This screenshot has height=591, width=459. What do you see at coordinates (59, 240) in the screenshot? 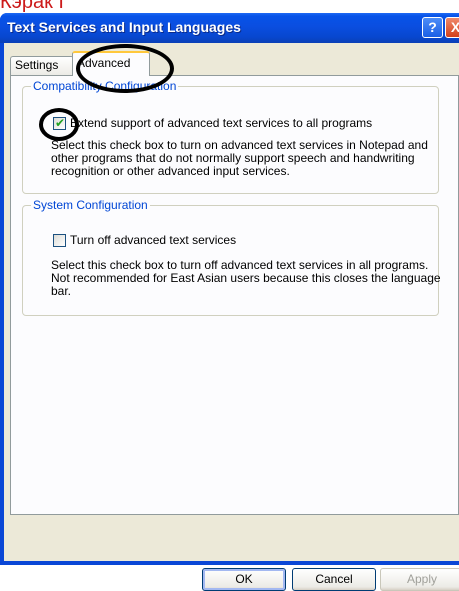
I see `turn-off-text-services-checkbox` at bounding box center [59, 240].